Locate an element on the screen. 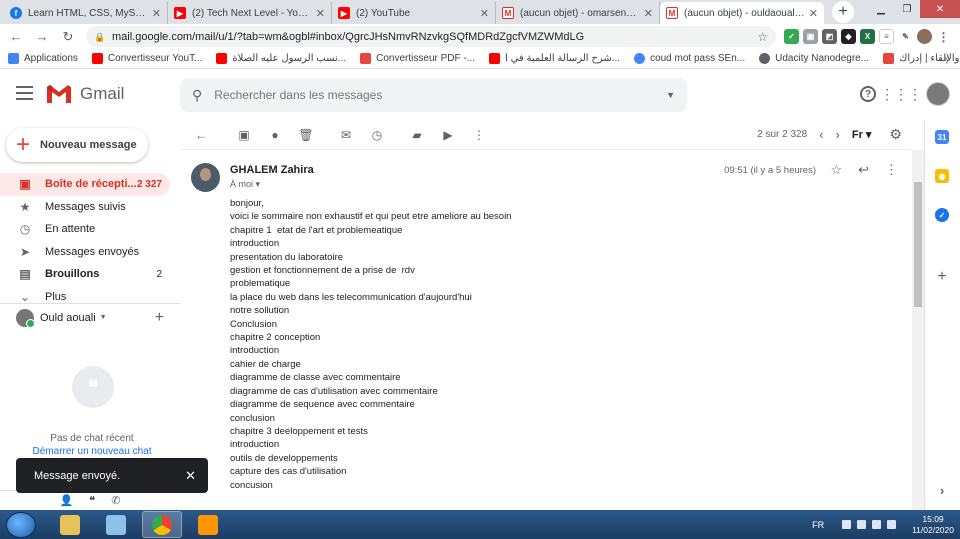 The height and width of the screenshot is (539, 960). battery-icon is located at coordinates (892, 524).